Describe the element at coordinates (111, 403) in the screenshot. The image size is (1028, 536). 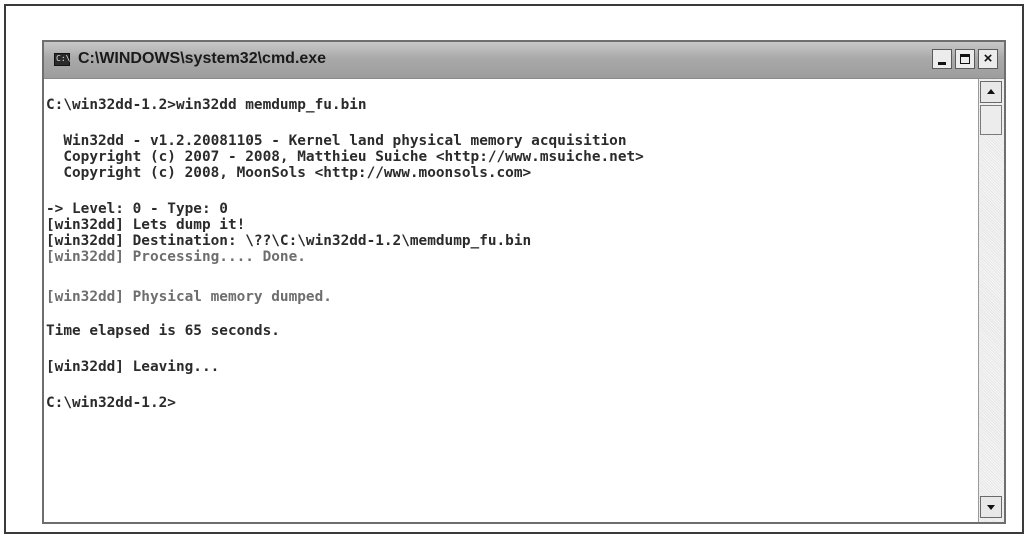
I see `prompt-line: C:\win32dd-1.2>` at that location.